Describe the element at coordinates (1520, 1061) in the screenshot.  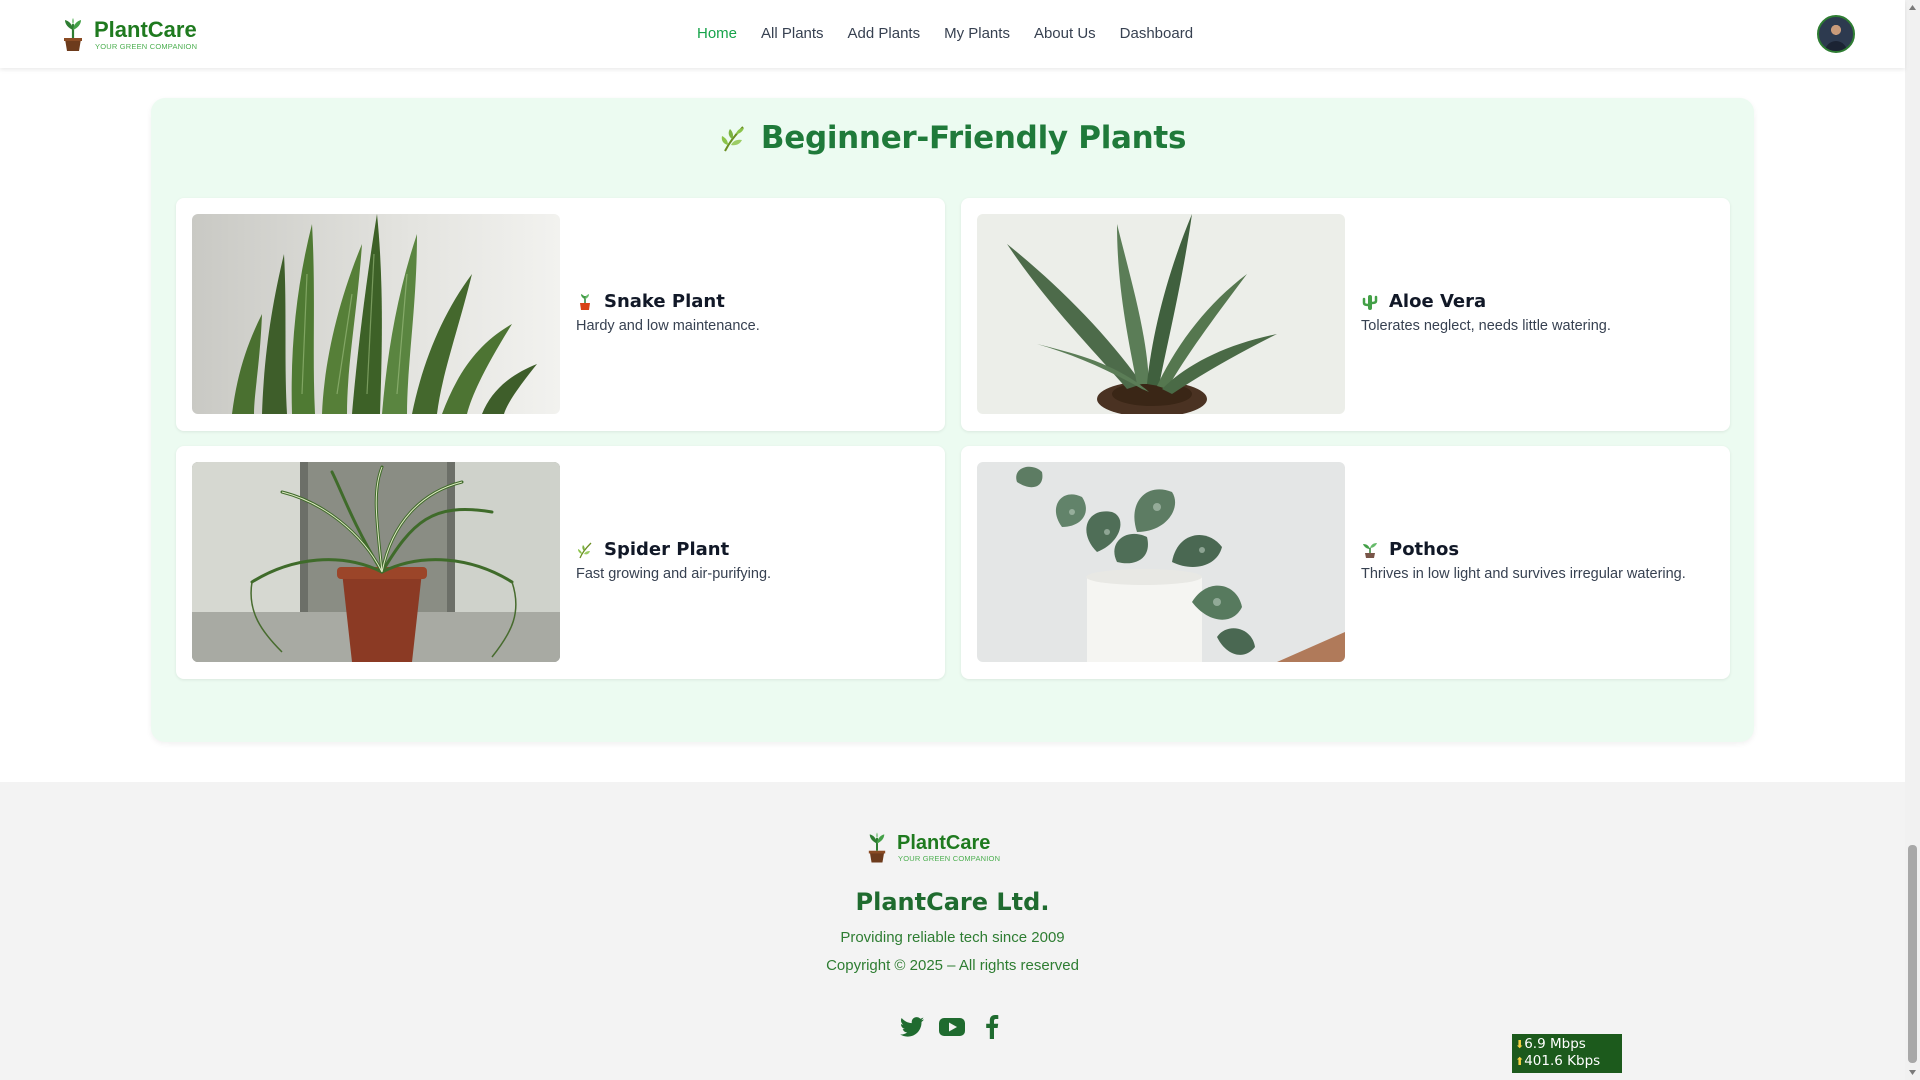
I see `upload-arrow-icon: ⬆` at that location.